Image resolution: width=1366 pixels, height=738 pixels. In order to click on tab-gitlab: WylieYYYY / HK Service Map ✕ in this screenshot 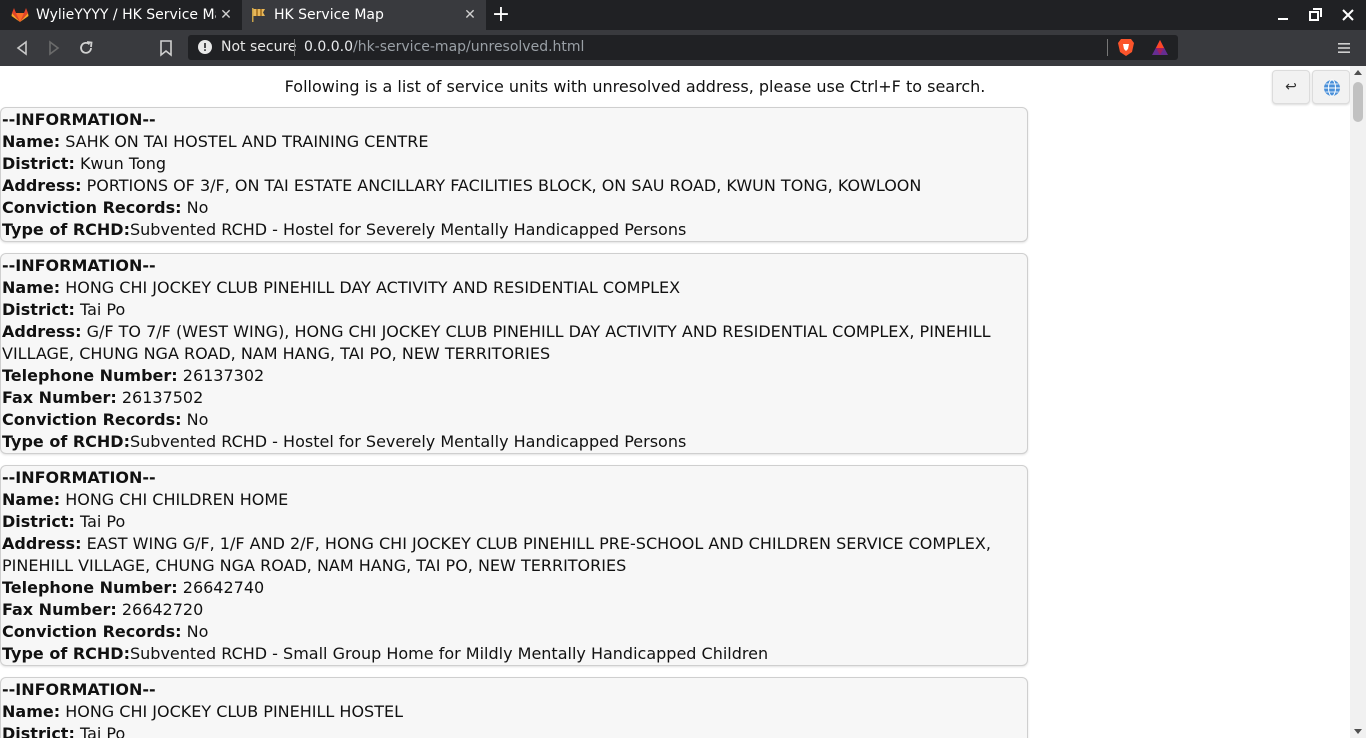, I will do `click(121, 15)`.